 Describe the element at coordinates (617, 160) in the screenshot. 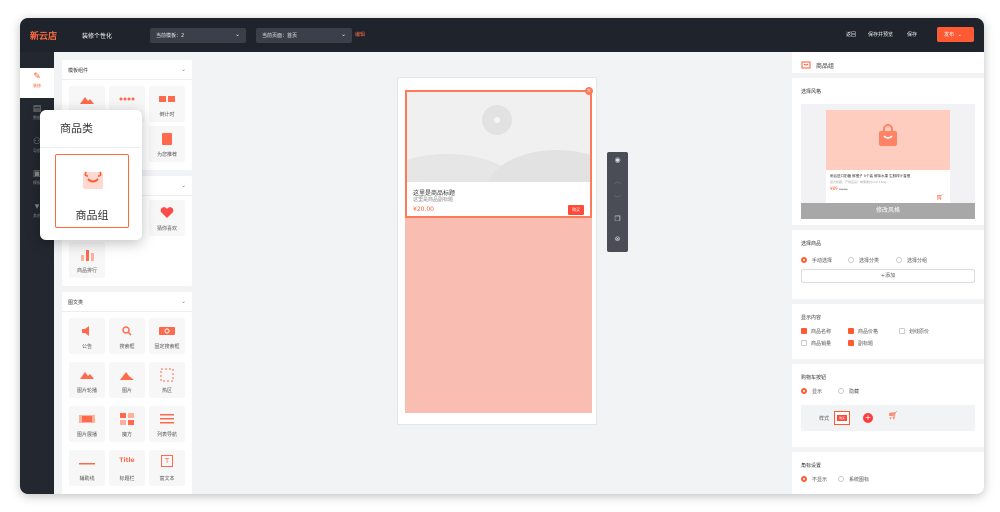

I see `eye-icon: ◉` at that location.